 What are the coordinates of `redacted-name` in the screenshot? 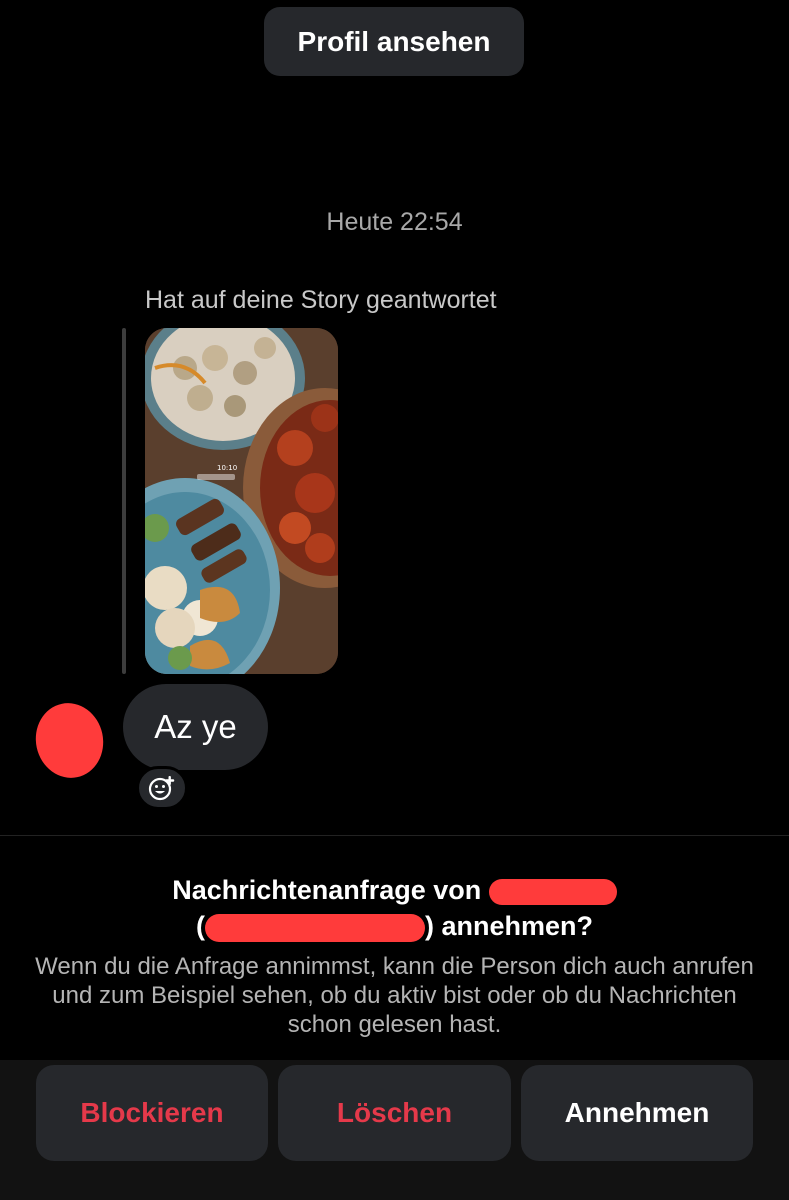 It's located at (552, 891).